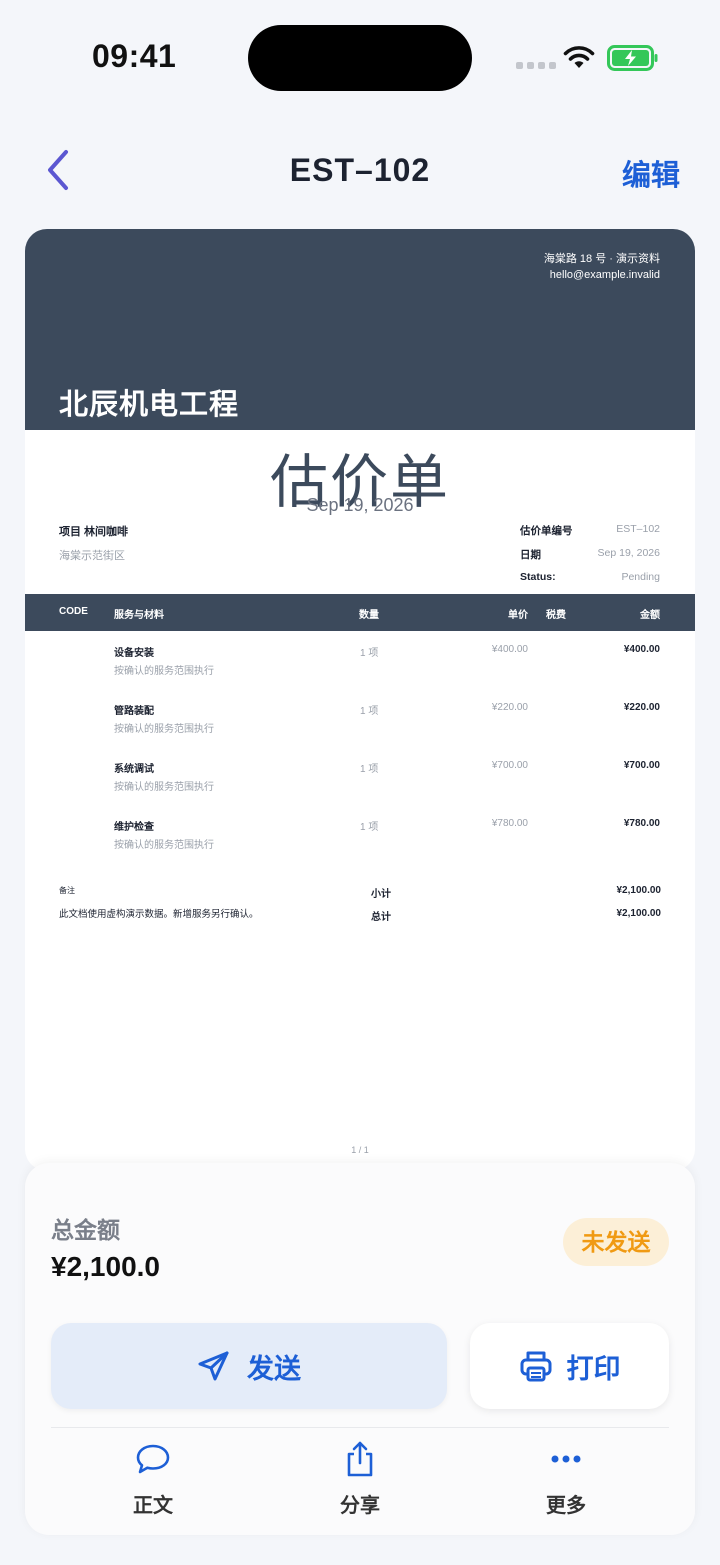  I want to click on subtotal-value: ¥2,100.00, so click(639, 890).